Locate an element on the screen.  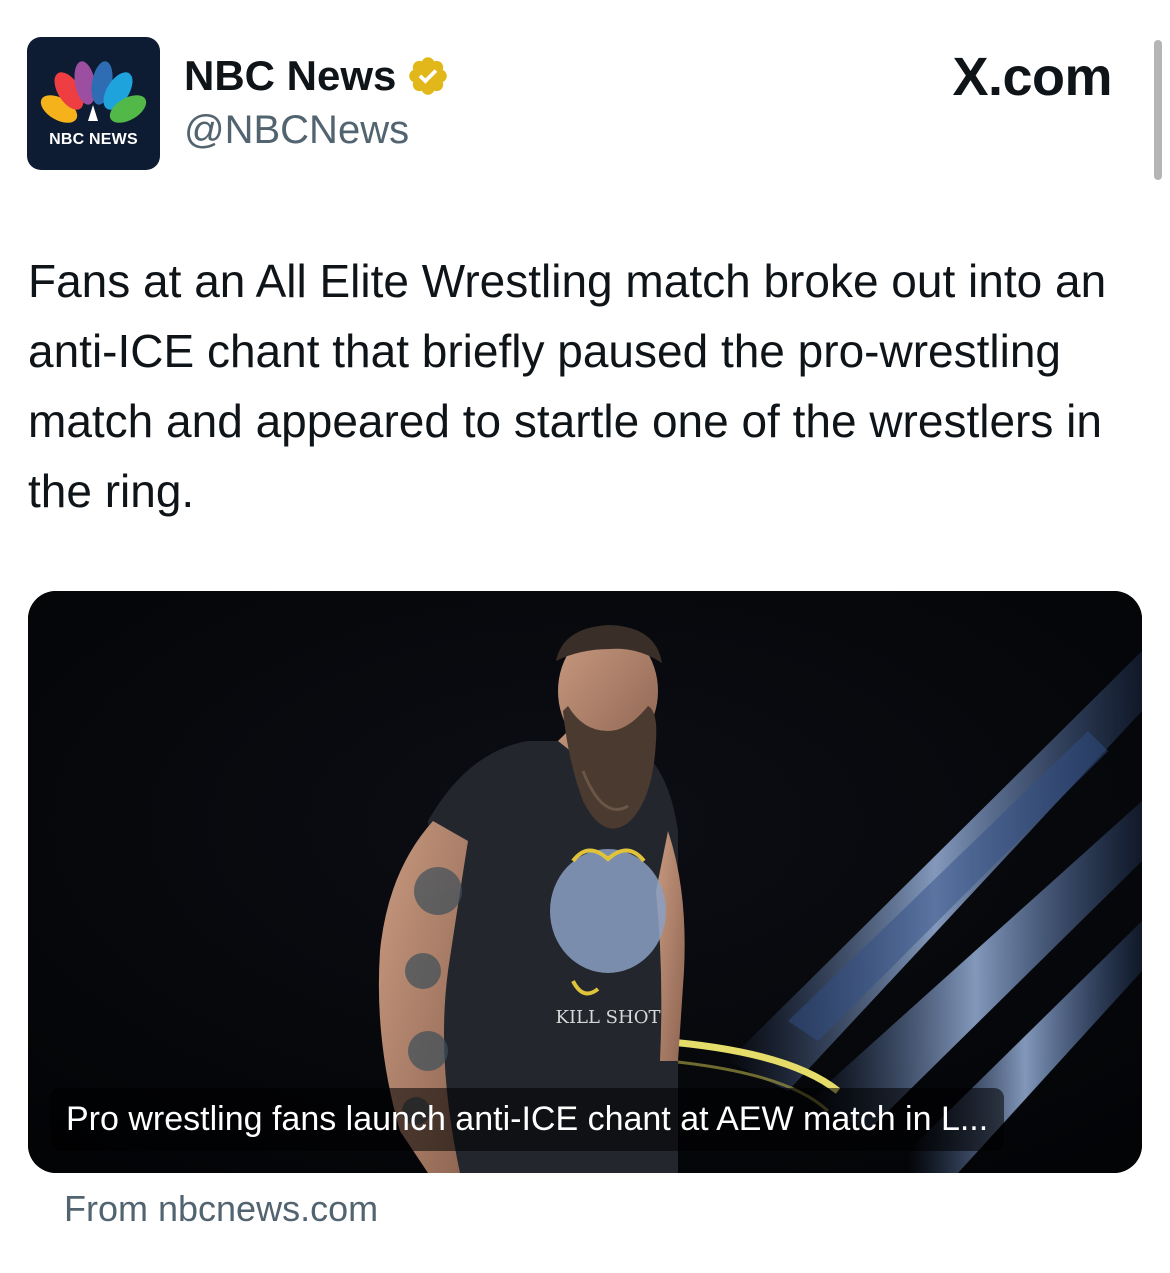
scrollbar is located at coordinates (1158, 110).